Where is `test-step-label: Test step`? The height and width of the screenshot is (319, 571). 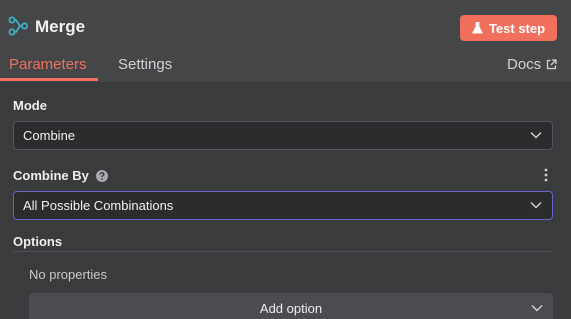
test-step-label: Test step is located at coordinates (517, 28).